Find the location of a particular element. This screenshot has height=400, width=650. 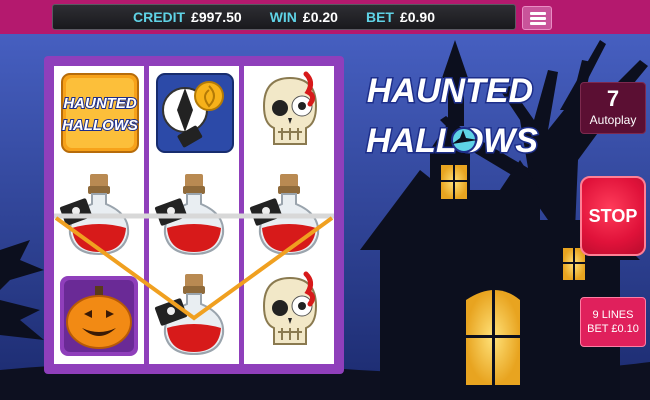

win-value: £0.20 is located at coordinates (320, 17).